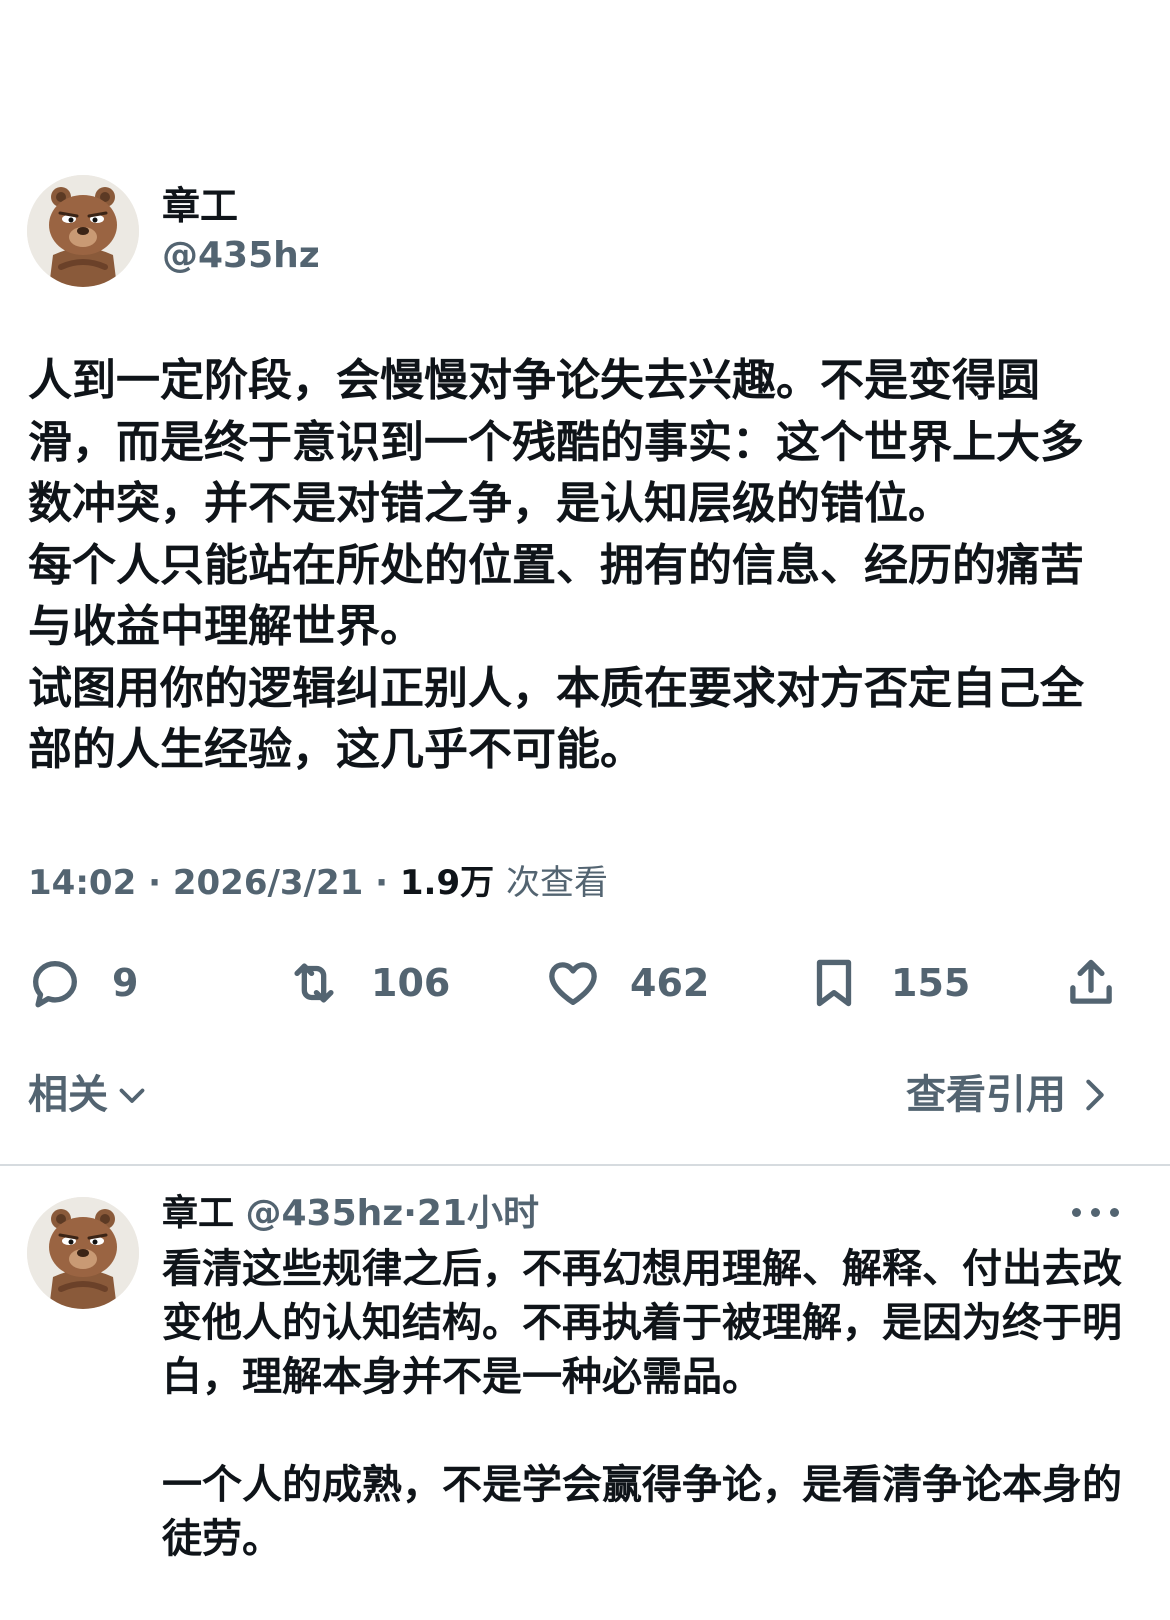 The height and width of the screenshot is (1620, 1170). I want to click on tweet-paragraph: 试图用你的逻辑纠正别人，本质在要求对方否定自己全部的人生经验，这几乎不可能。, so click(556, 719).